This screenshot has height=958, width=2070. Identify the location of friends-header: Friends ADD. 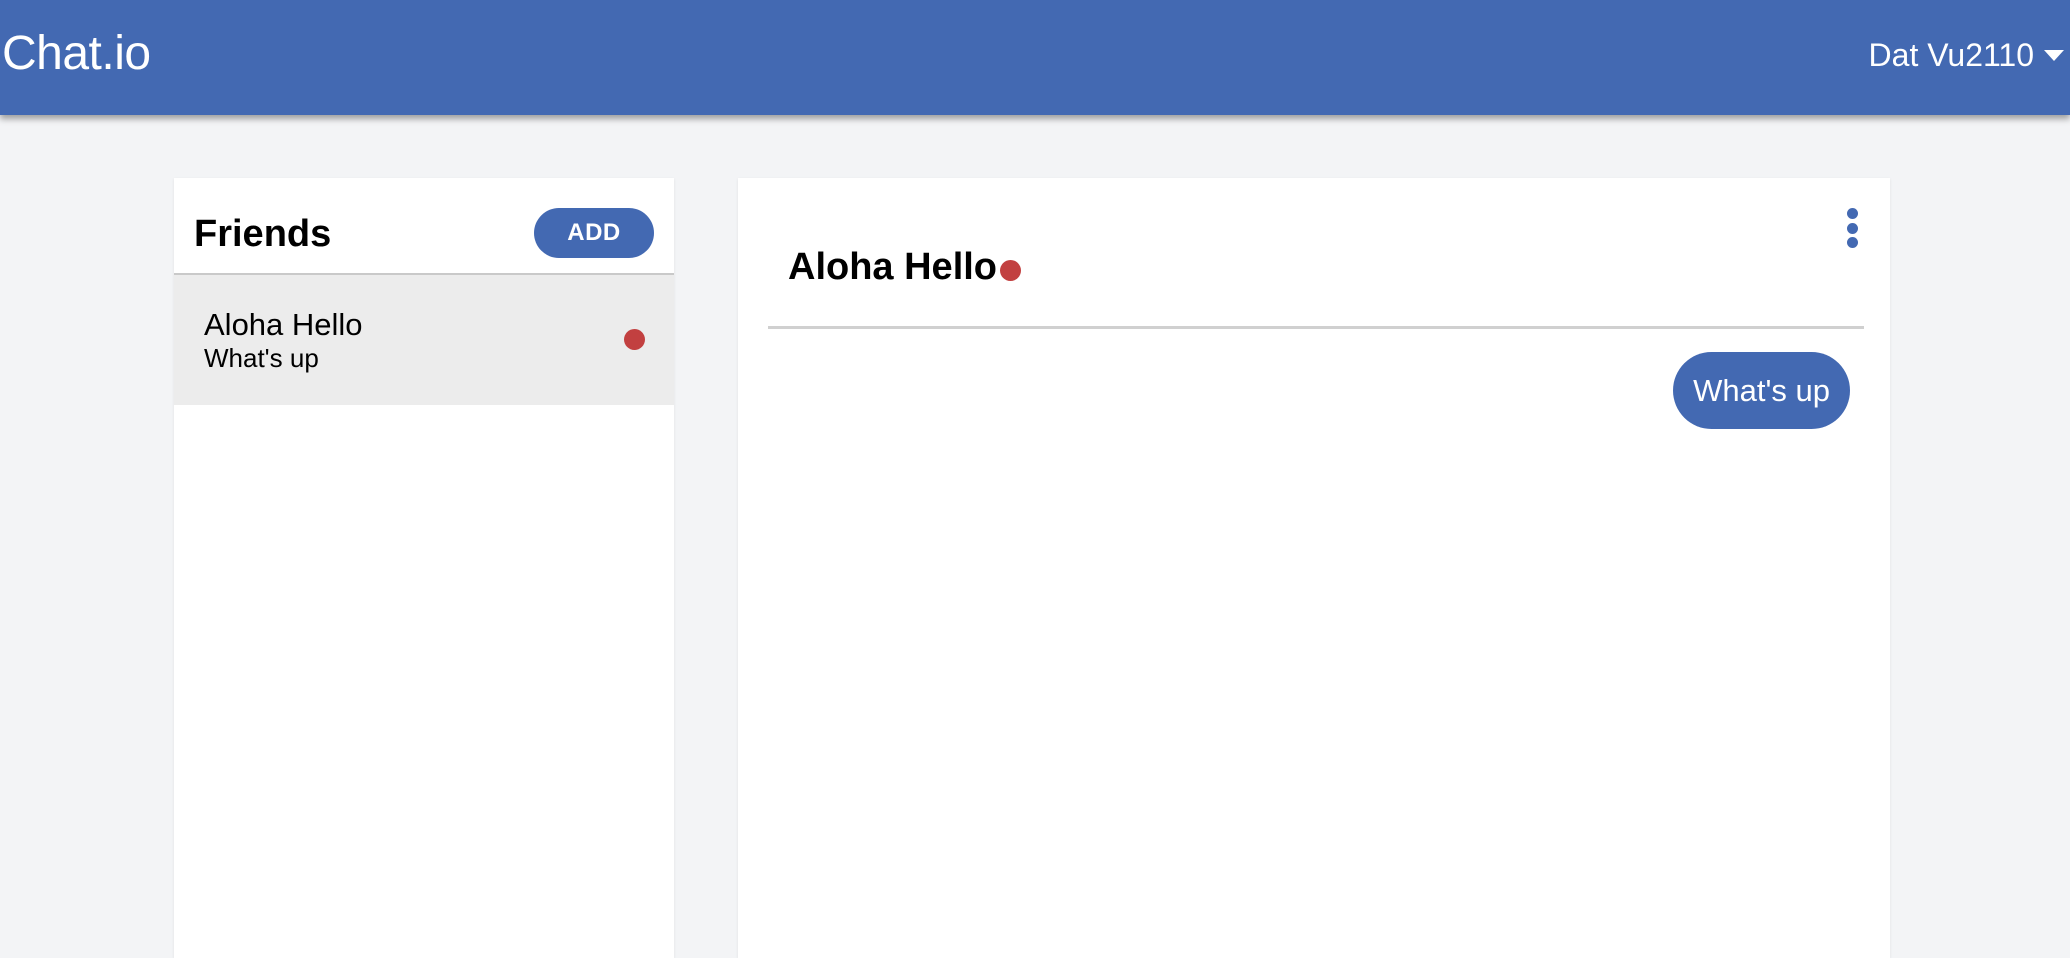
(424, 226).